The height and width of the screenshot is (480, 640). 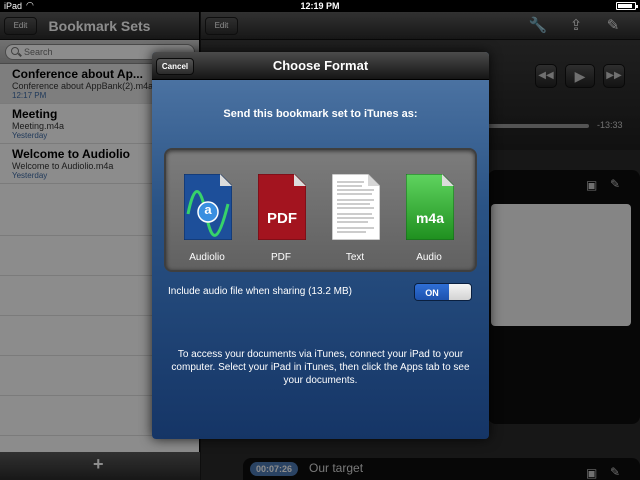 What do you see at coordinates (282, 207) in the screenshot?
I see `pdf-file-icon: PDF` at bounding box center [282, 207].